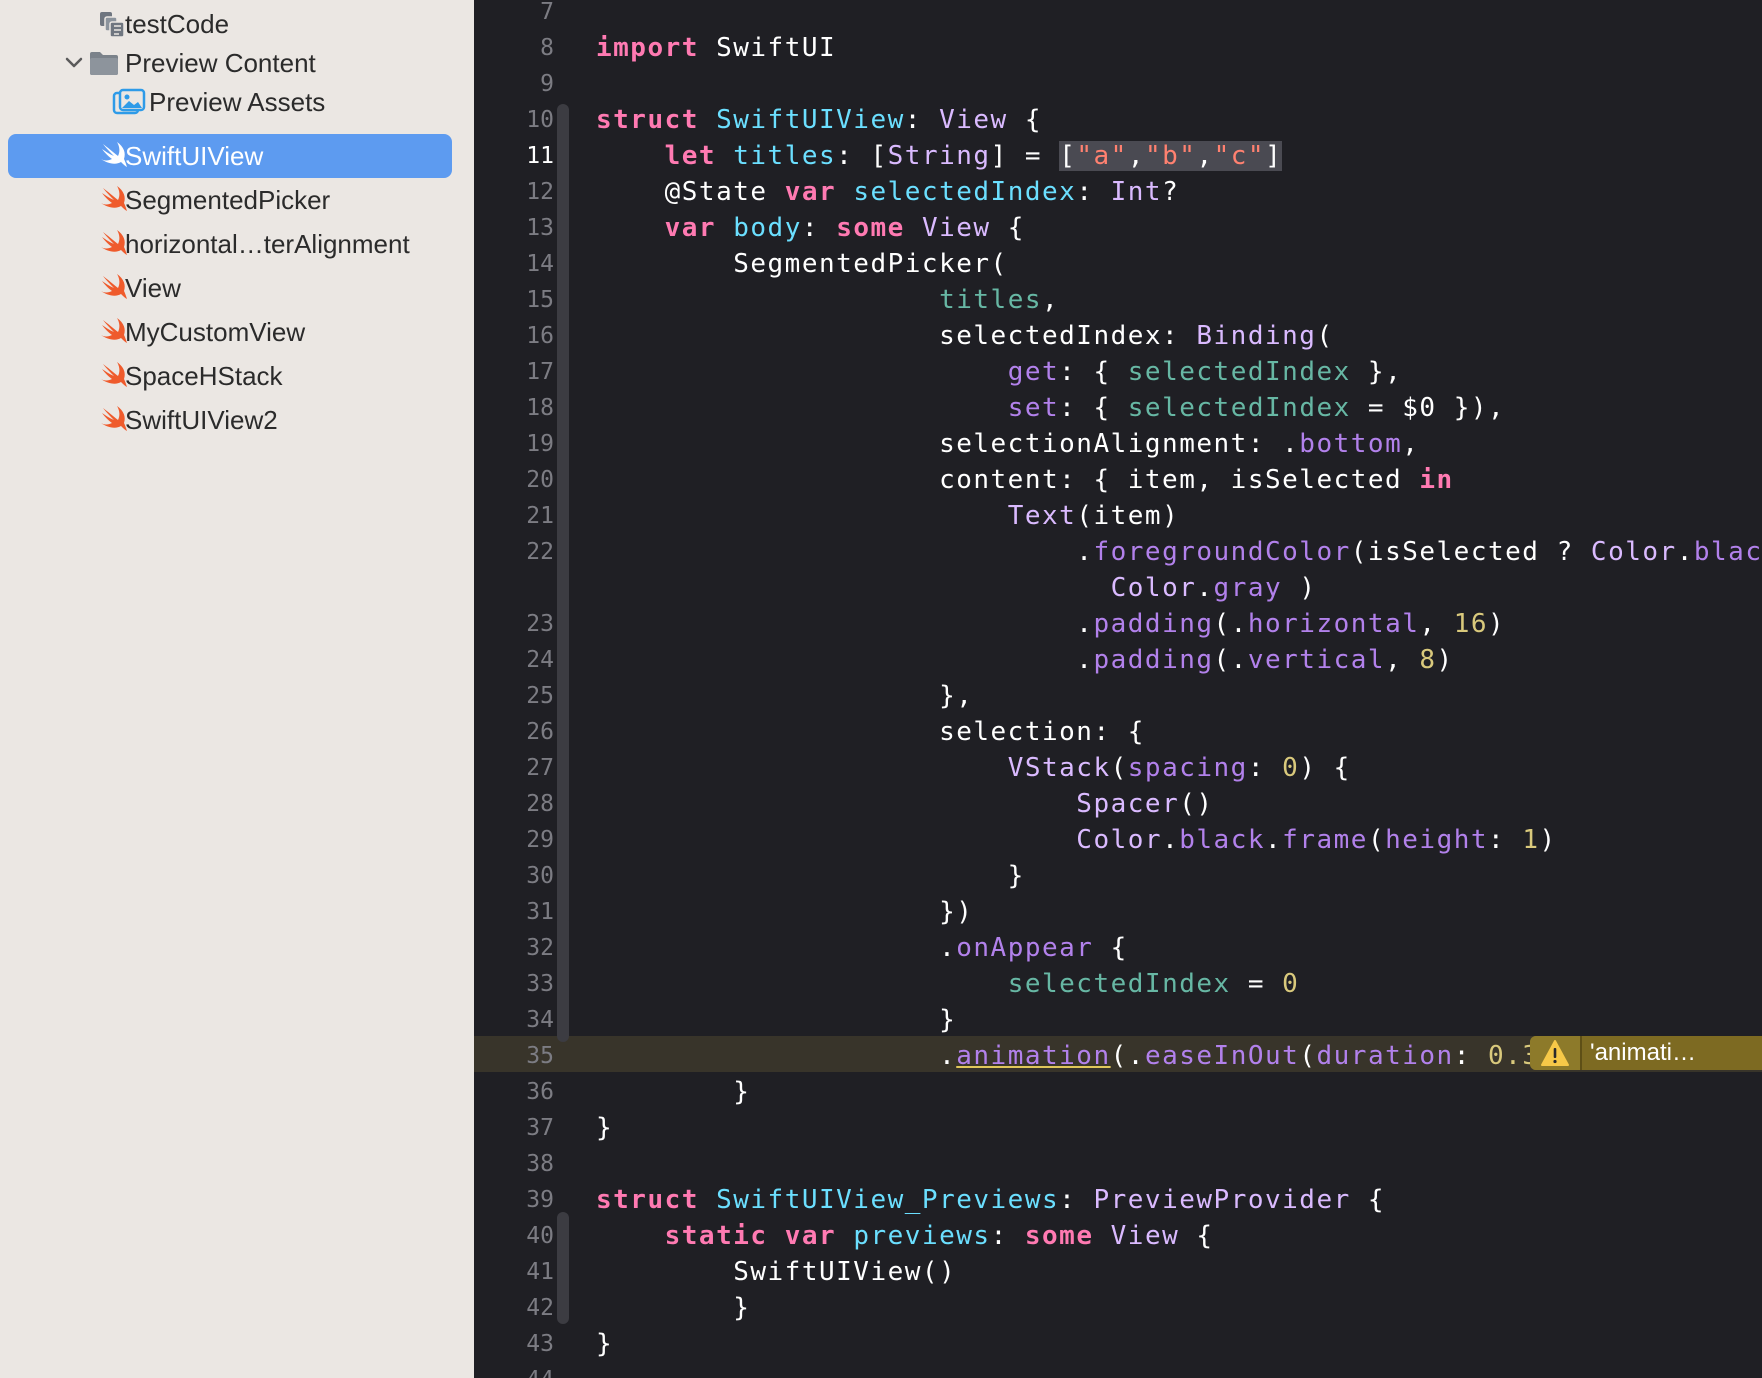 Image resolution: width=1762 pixels, height=1378 pixels. What do you see at coordinates (540, 1164) in the screenshot?
I see `line-number: 38` at bounding box center [540, 1164].